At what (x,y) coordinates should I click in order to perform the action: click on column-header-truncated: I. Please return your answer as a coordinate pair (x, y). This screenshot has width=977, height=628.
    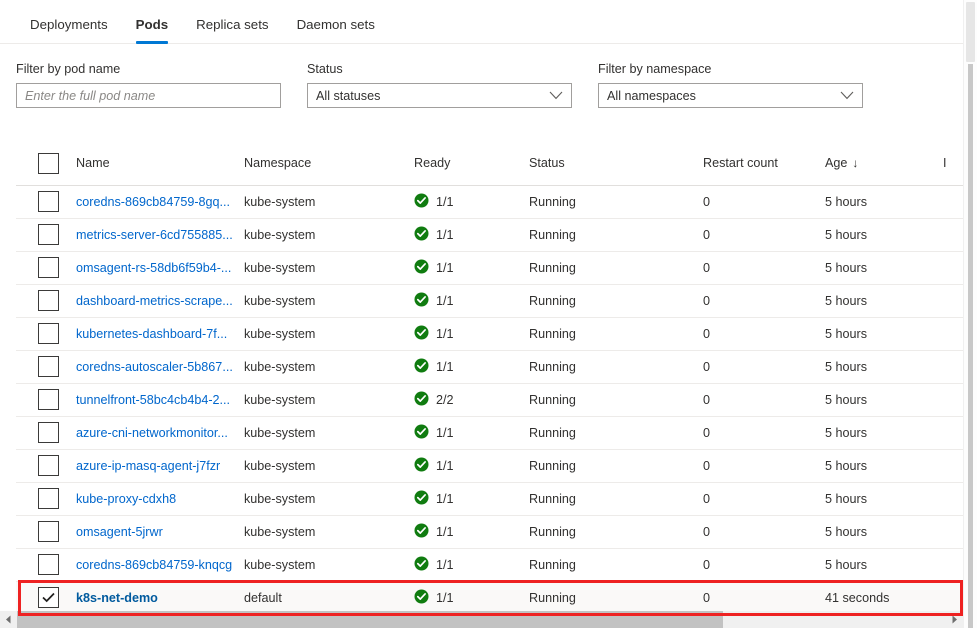
    Looking at the image, I should click on (953, 164).